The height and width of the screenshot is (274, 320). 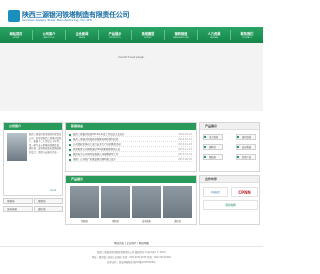 I want to click on nav-item-home: 网站首页 HOME, so click(x=16, y=35).